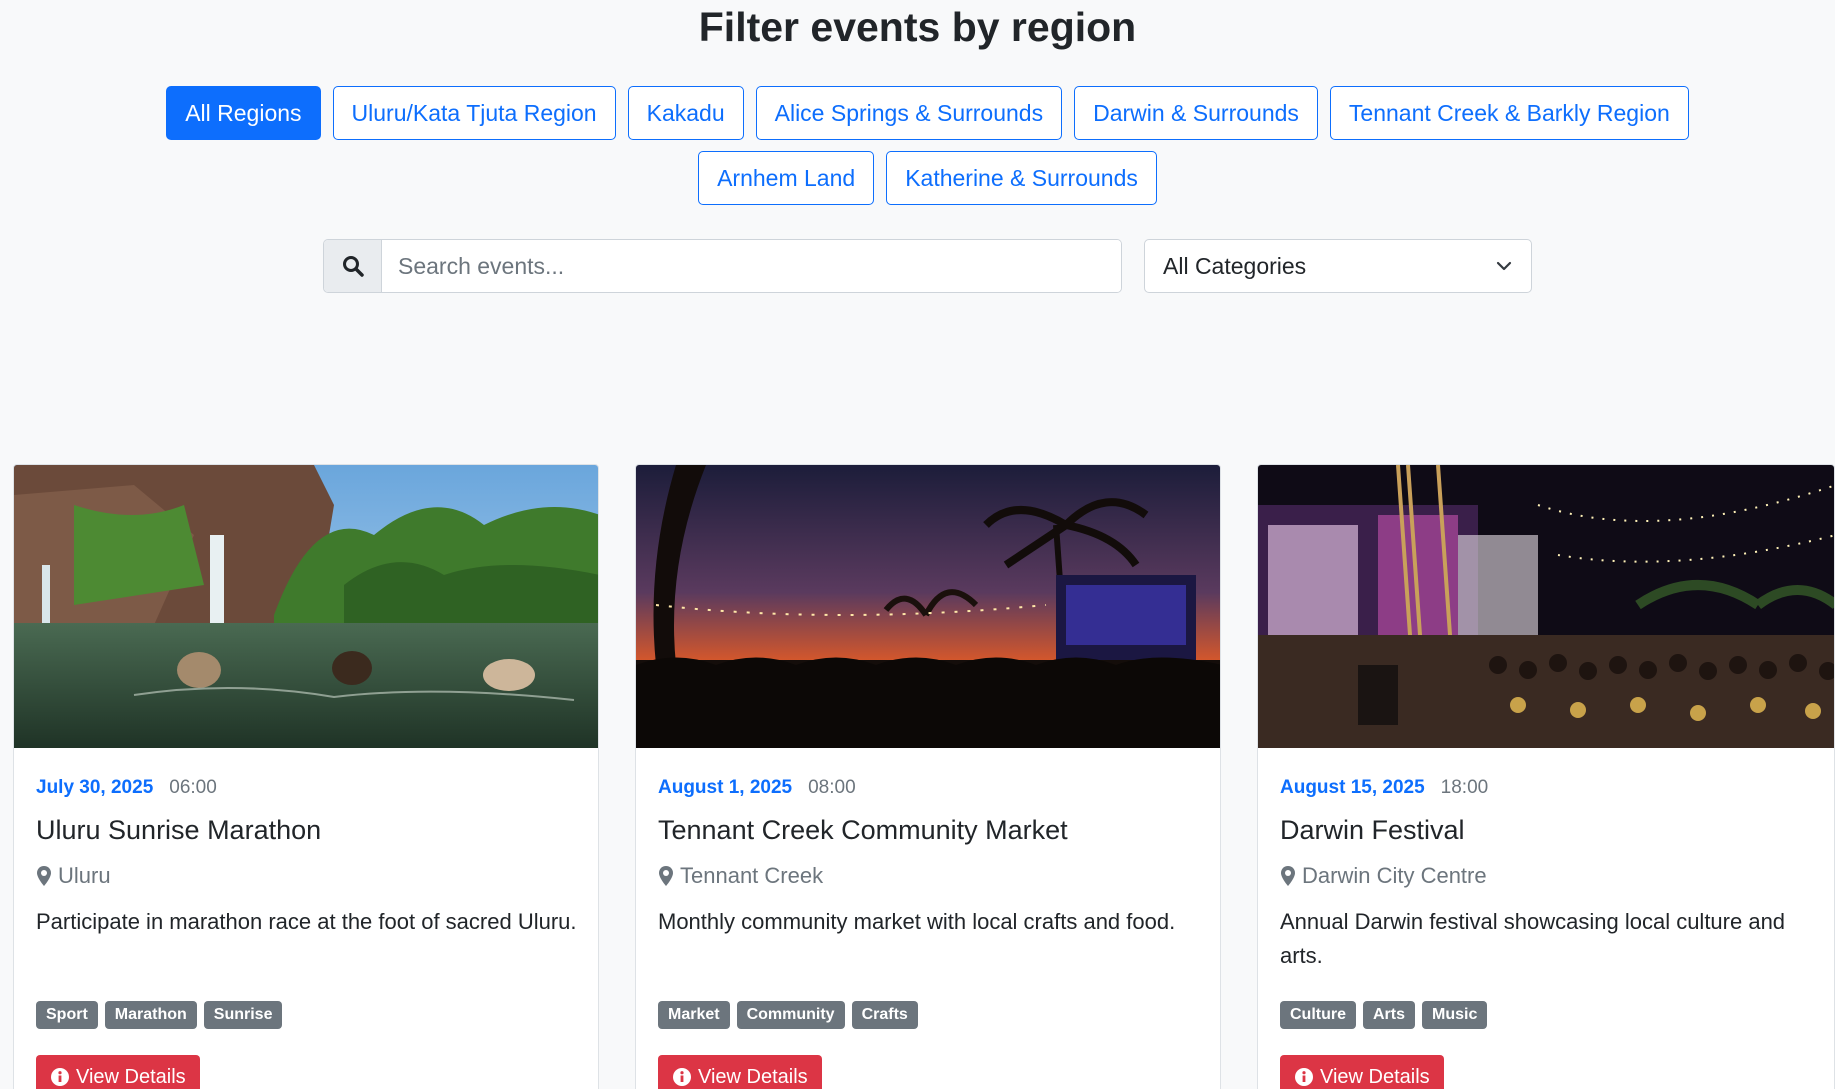 This screenshot has height=1089, width=1835. I want to click on search-addon, so click(353, 266).